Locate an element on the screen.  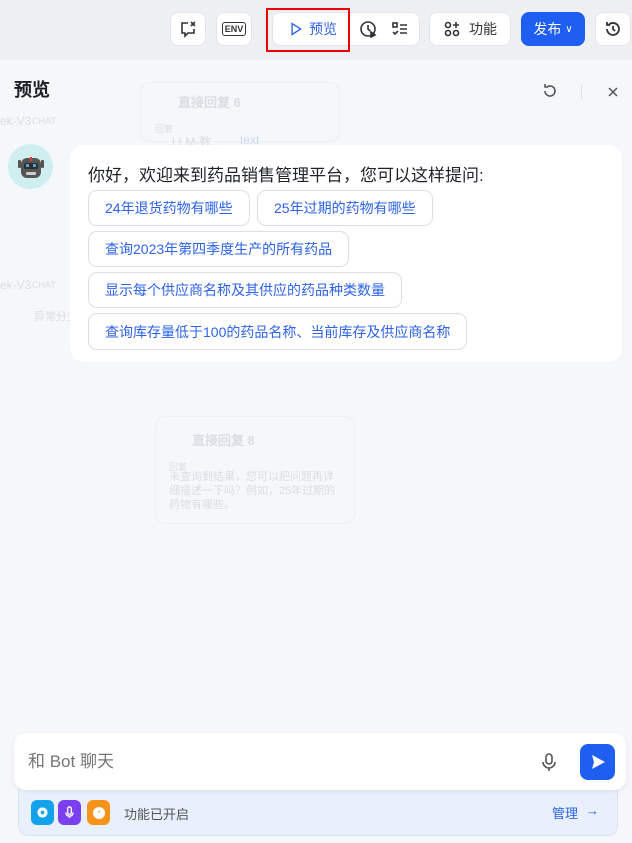
bg-field: 回复 is located at coordinates (164, 129).